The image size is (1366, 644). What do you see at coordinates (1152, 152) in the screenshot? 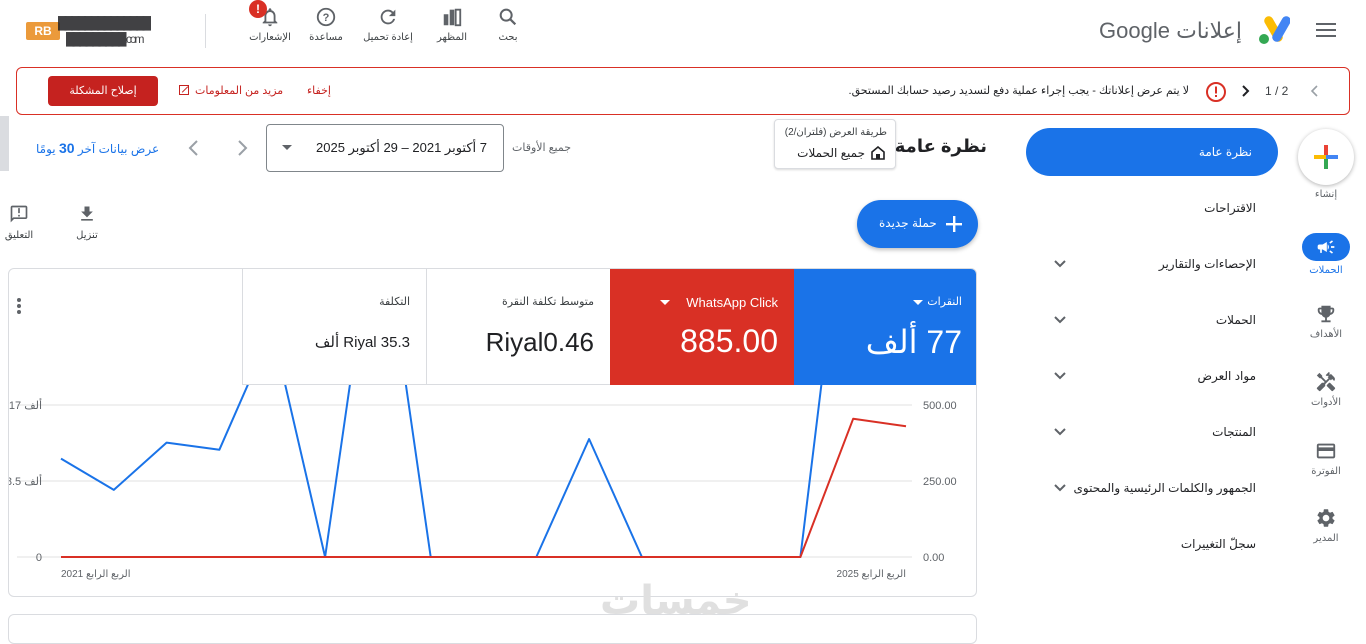
I see `nav-overview-item: نظرة عامة` at bounding box center [1152, 152].